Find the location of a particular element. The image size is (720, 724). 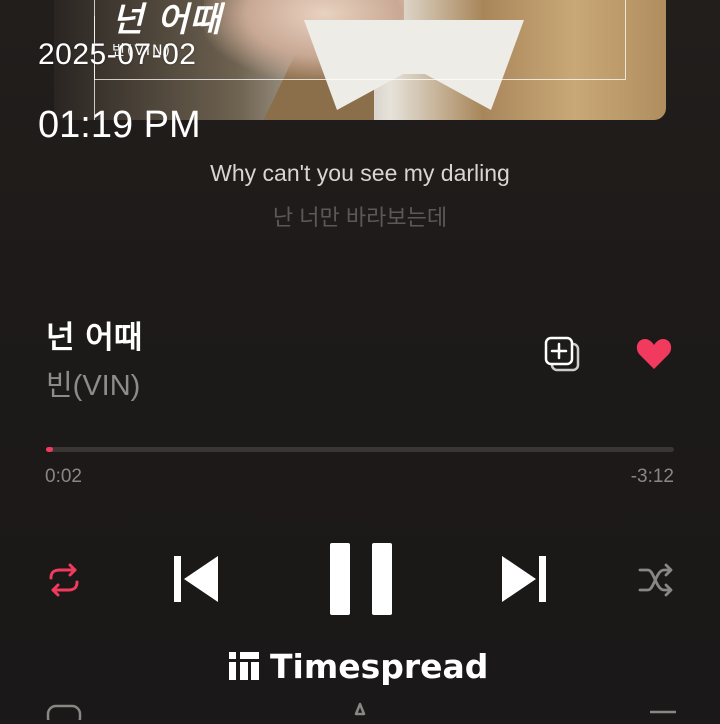

previous-button is located at coordinates (196, 581).